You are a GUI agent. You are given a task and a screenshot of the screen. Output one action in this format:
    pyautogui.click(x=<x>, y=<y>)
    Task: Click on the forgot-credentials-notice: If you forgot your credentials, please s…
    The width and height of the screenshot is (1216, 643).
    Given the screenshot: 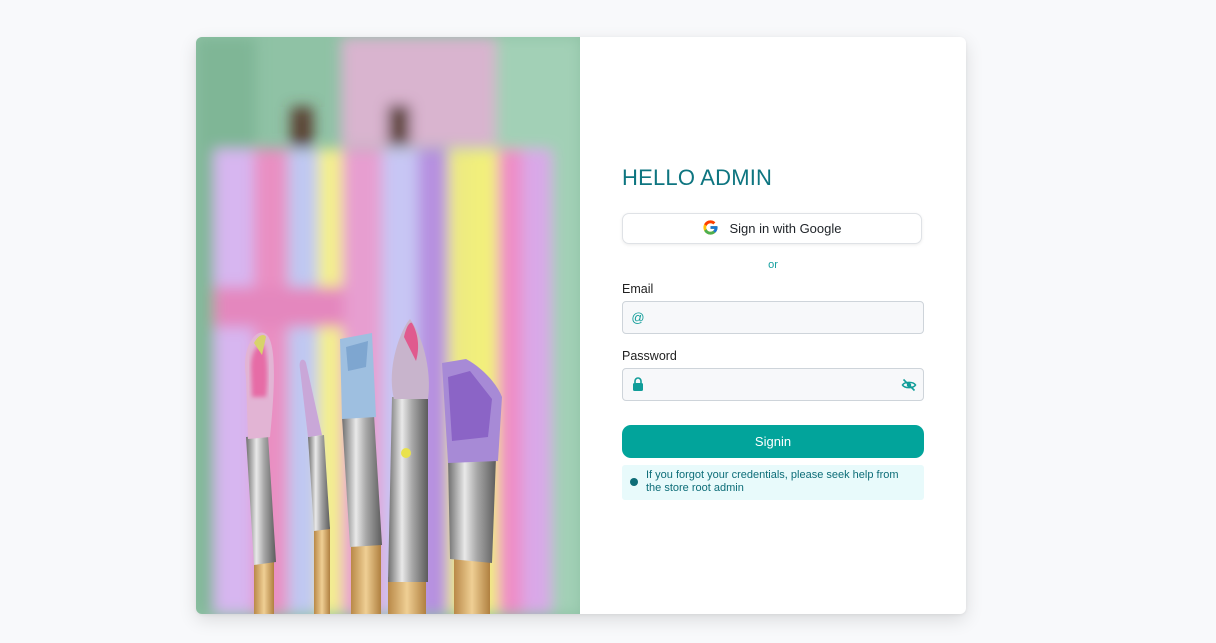 What is the action you would take?
    pyautogui.click(x=773, y=482)
    